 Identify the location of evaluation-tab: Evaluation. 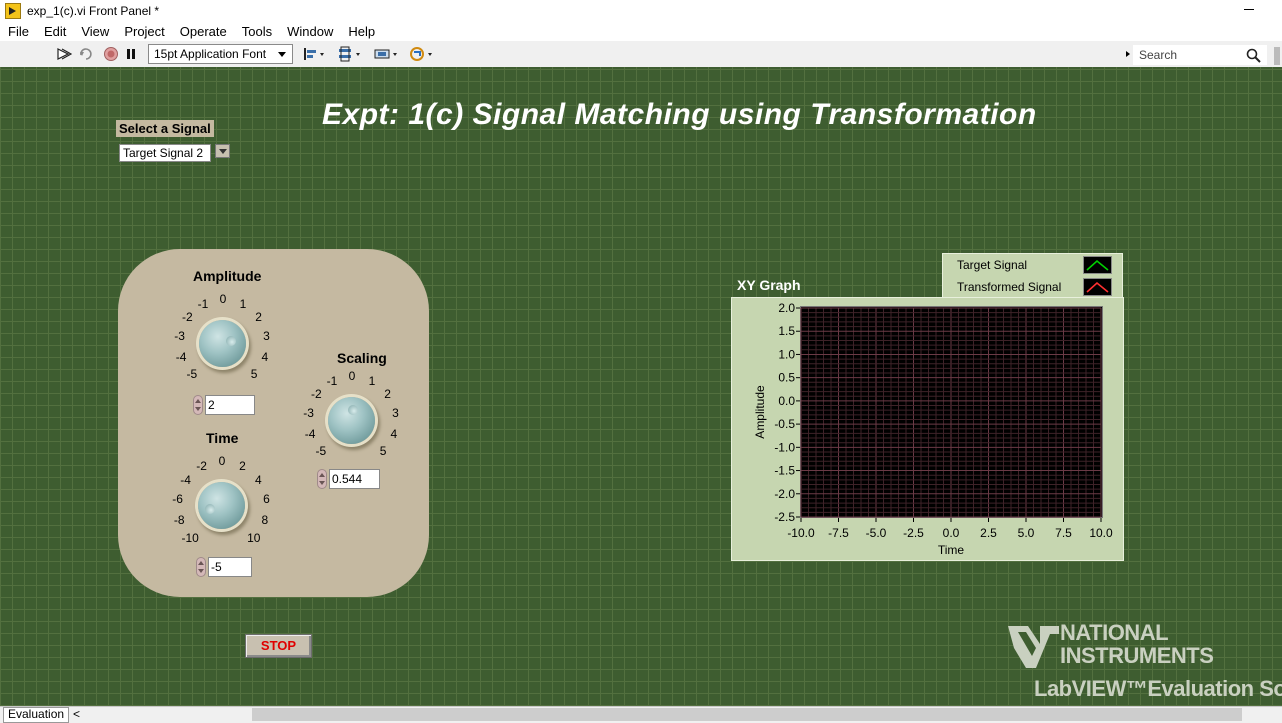
(36, 715).